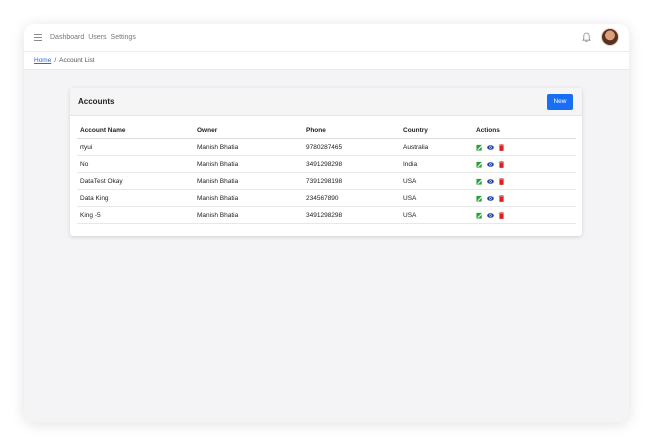  I want to click on breadcrumb-current: Account List, so click(77, 60).